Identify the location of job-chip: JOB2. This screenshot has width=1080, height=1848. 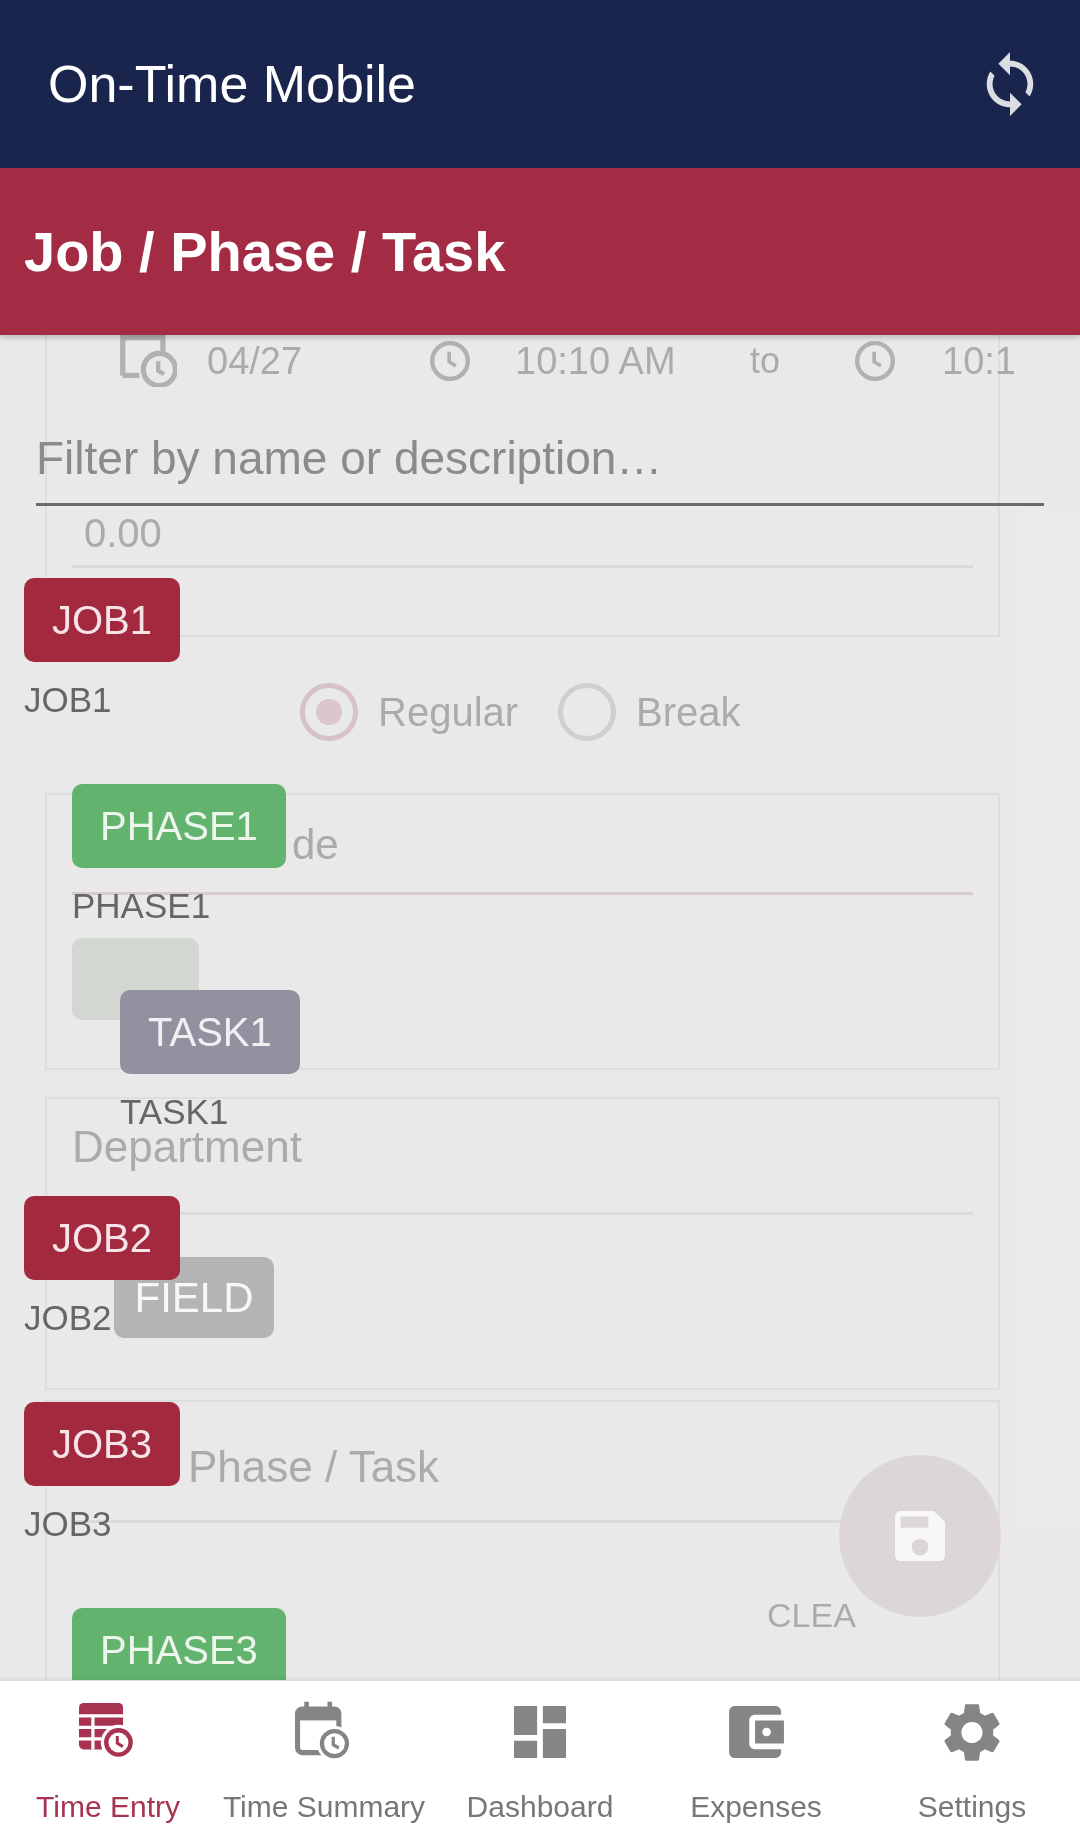
(102, 1238).